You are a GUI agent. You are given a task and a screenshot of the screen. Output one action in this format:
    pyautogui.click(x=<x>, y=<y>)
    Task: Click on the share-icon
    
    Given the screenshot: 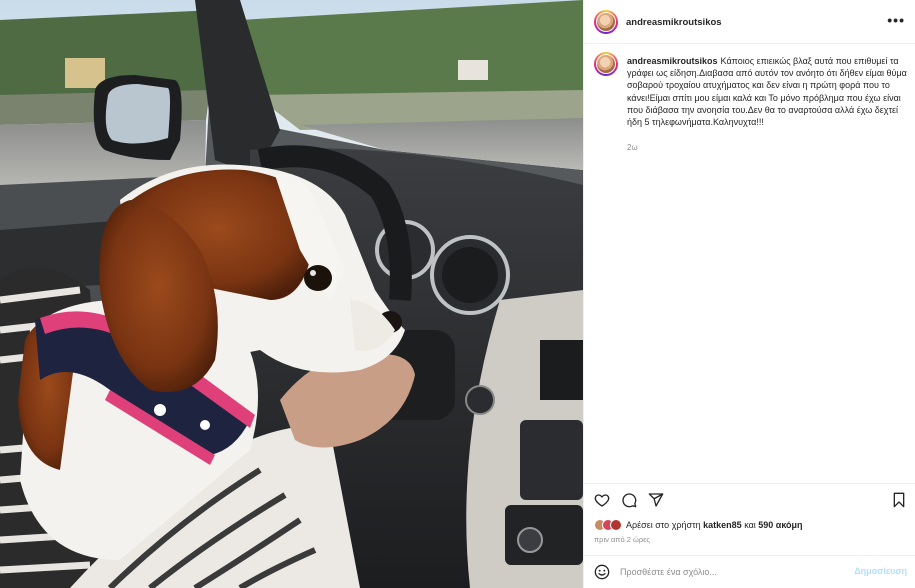 What is the action you would take?
    pyautogui.click(x=656, y=500)
    